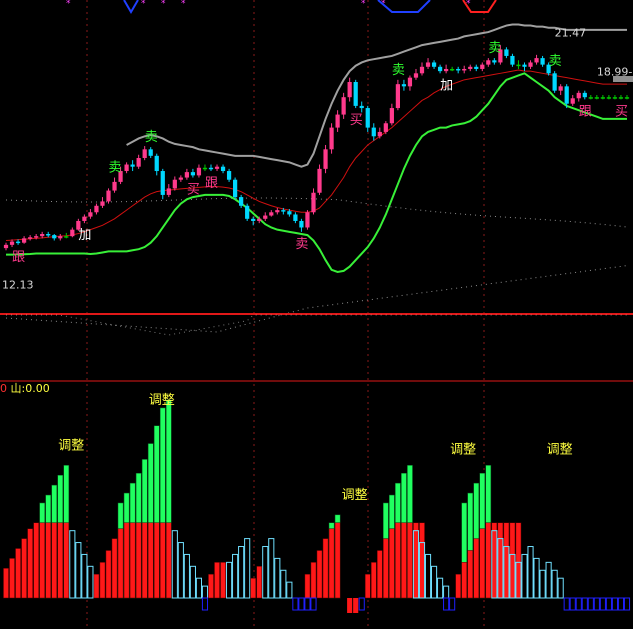  I want to click on signal-label: 卖, so click(115, 168).